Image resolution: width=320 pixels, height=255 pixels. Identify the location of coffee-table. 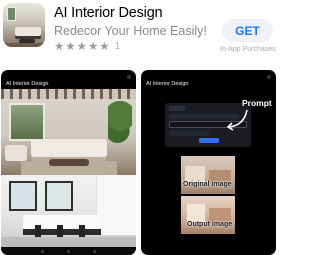
(69, 162).